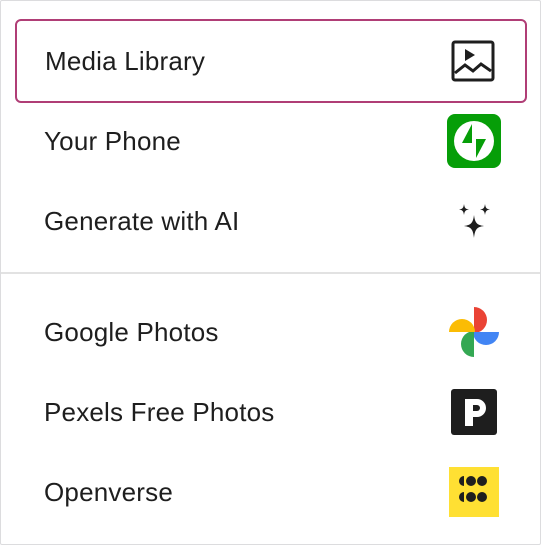 The width and height of the screenshot is (542, 546). Describe the element at coordinates (271, 141) in the screenshot. I see `menu-item-your-phone: Your Phone` at that location.